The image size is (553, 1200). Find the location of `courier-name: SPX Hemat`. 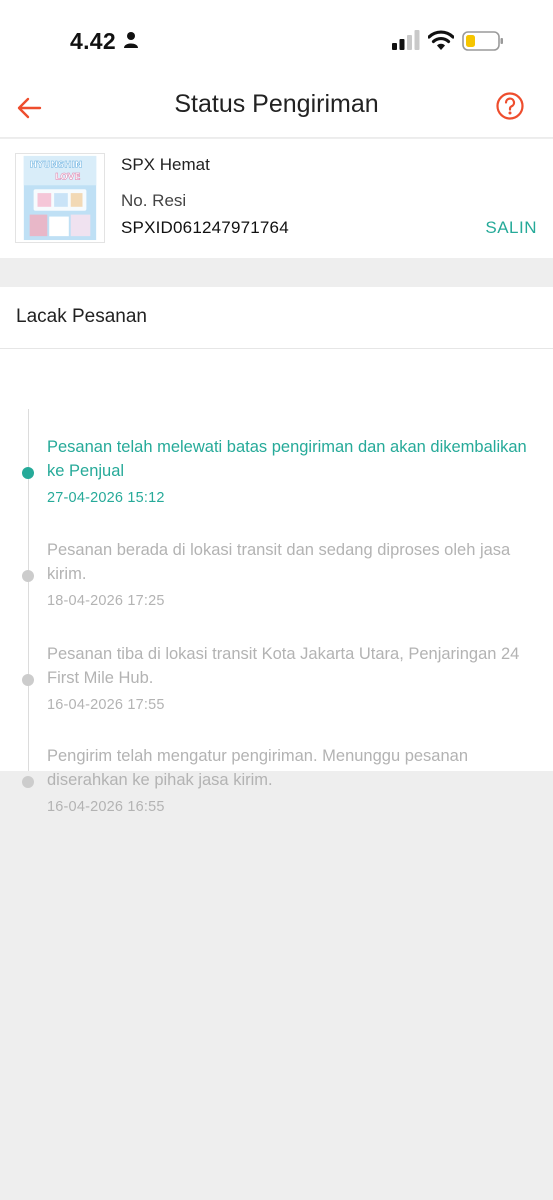

courier-name: SPX Hemat is located at coordinates (165, 164).